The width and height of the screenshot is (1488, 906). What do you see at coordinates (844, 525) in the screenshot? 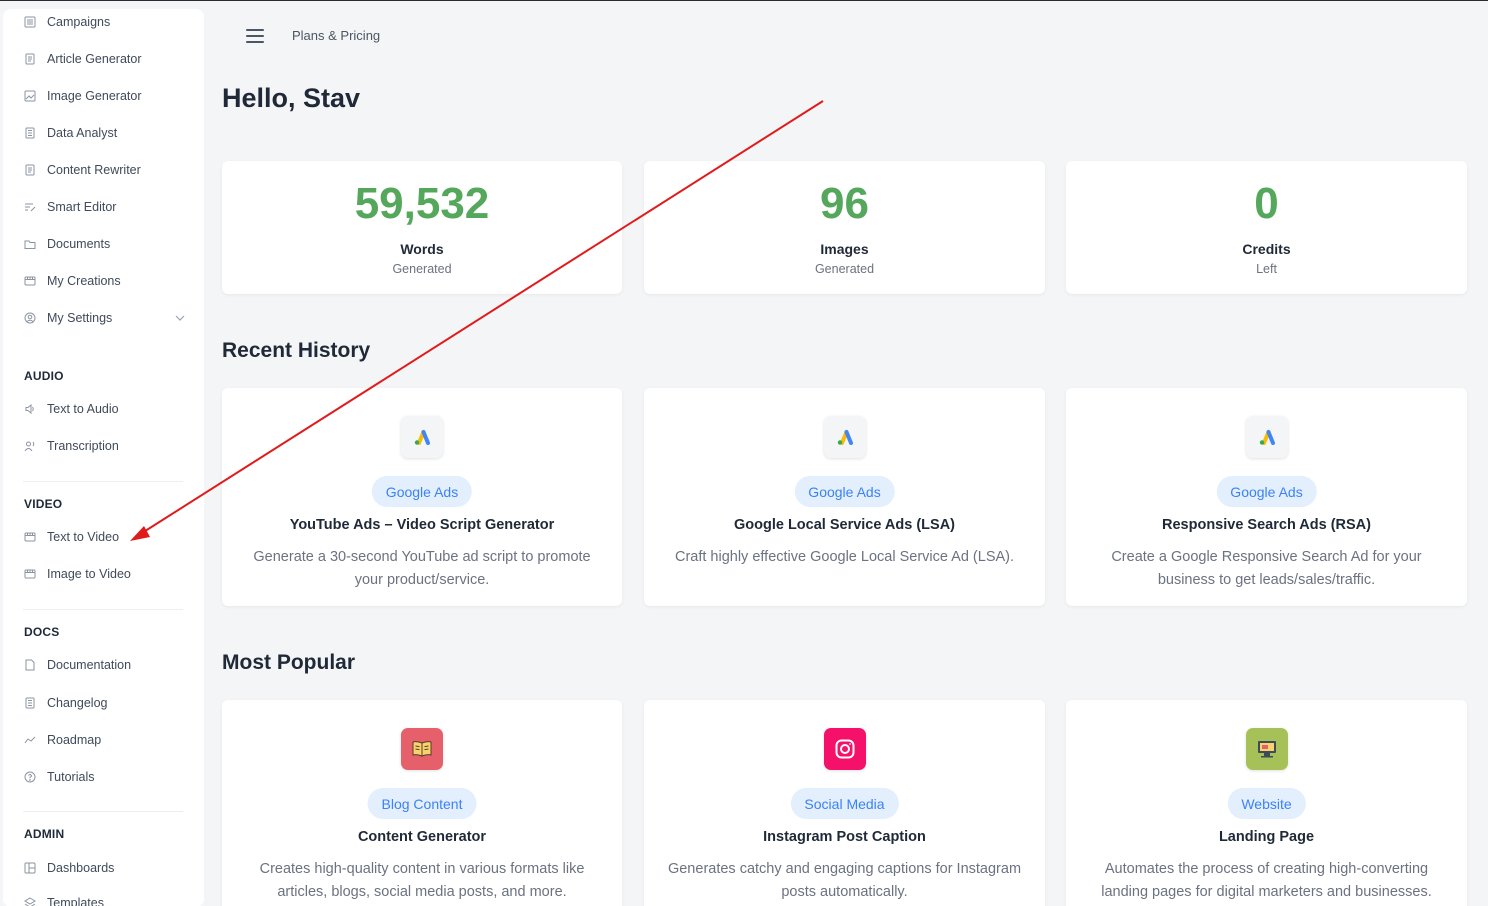
I see `tool-title: Google Local Service Ads (LSA)` at bounding box center [844, 525].